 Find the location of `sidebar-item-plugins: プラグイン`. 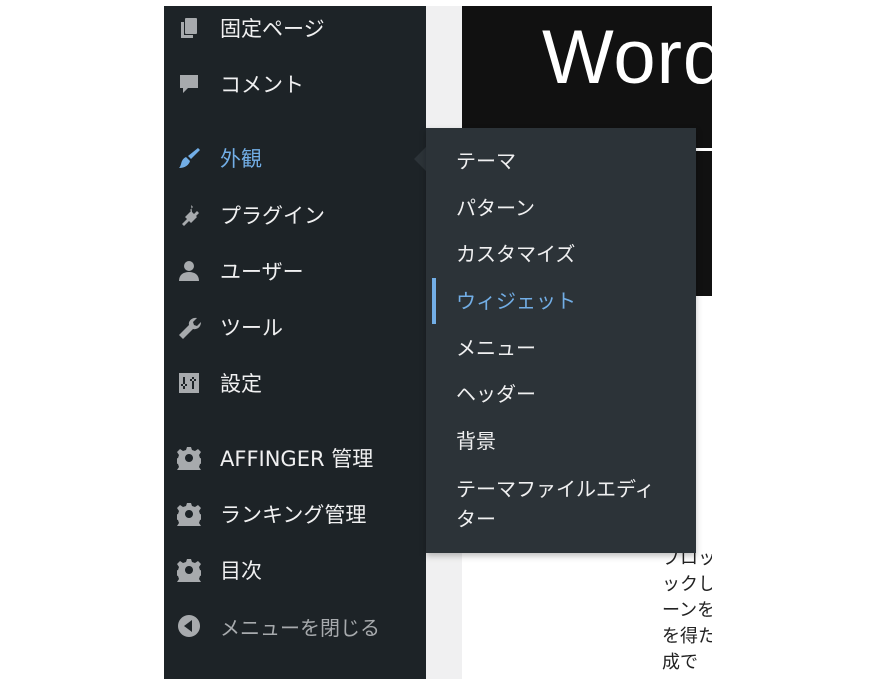

sidebar-item-plugins: プラグイン is located at coordinates (295, 215).